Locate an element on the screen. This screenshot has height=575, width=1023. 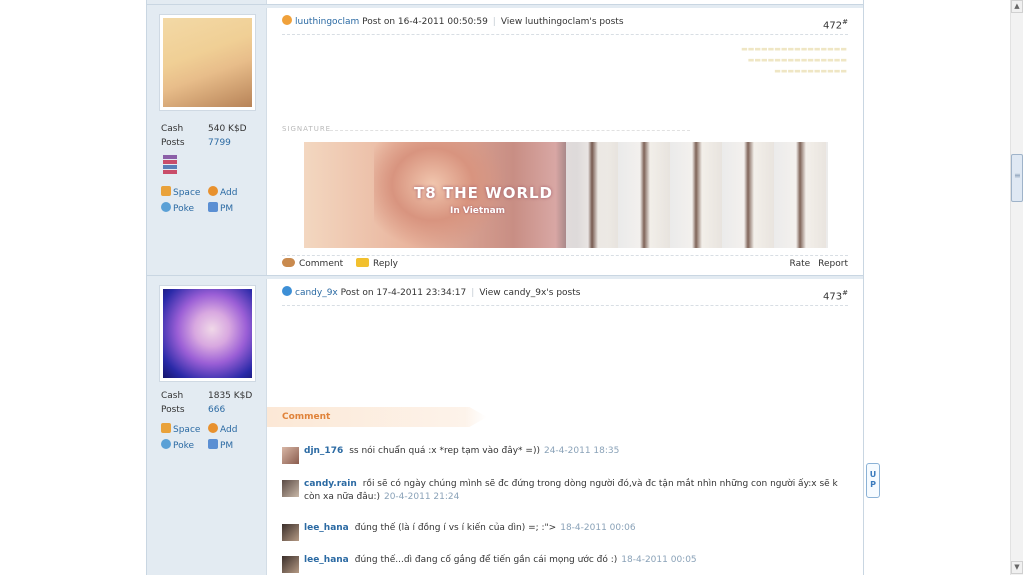
view-posts-link: View candy_9x's posts is located at coordinates (529, 293).